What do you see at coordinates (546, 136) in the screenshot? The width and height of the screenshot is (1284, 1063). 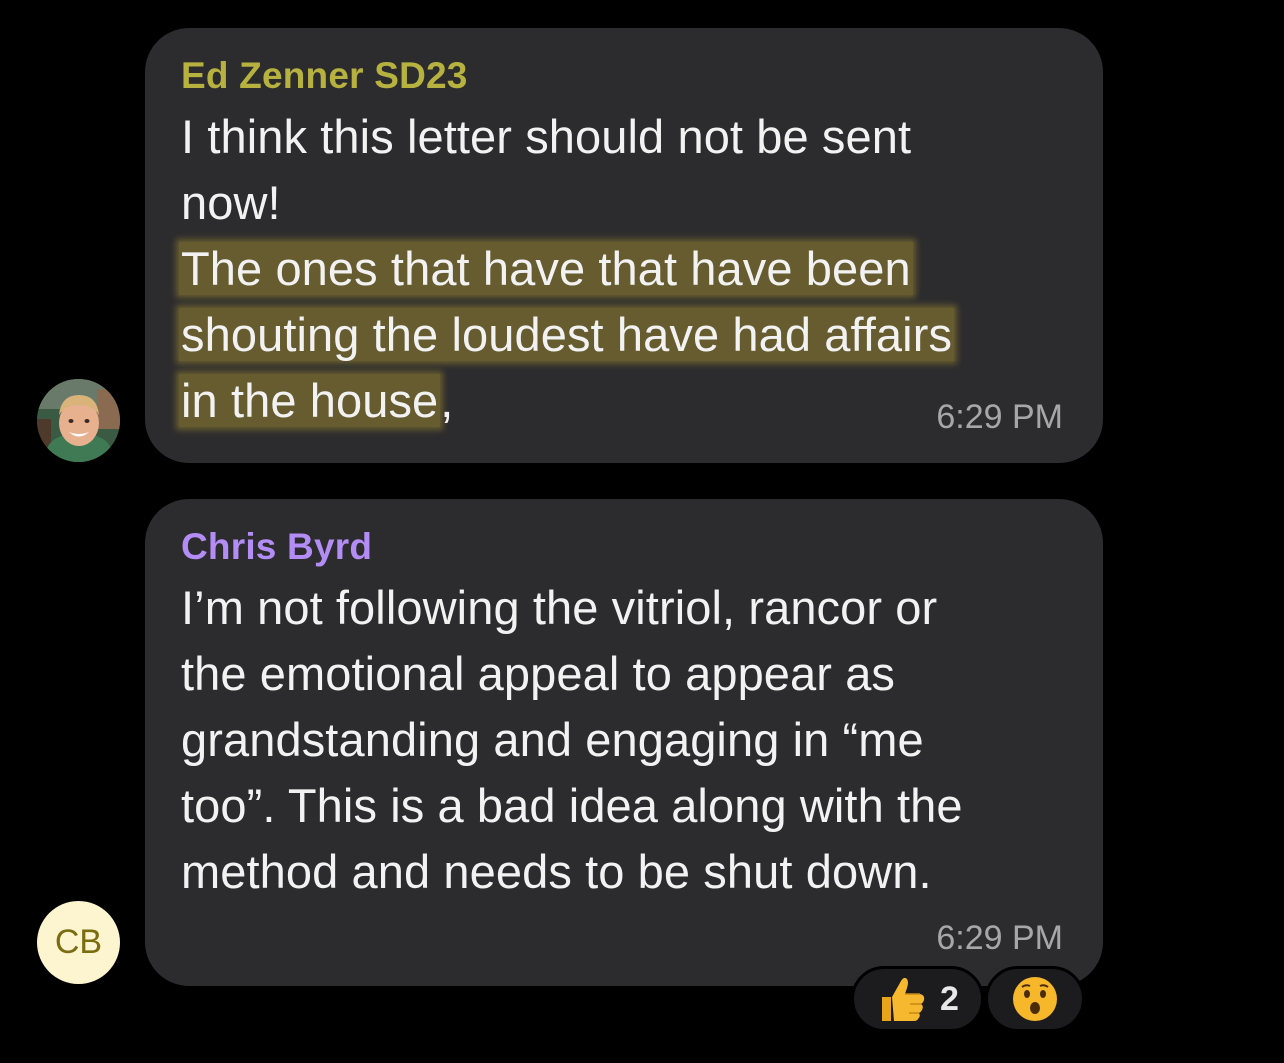 I see `message-line: I think this letter should not be sent` at bounding box center [546, 136].